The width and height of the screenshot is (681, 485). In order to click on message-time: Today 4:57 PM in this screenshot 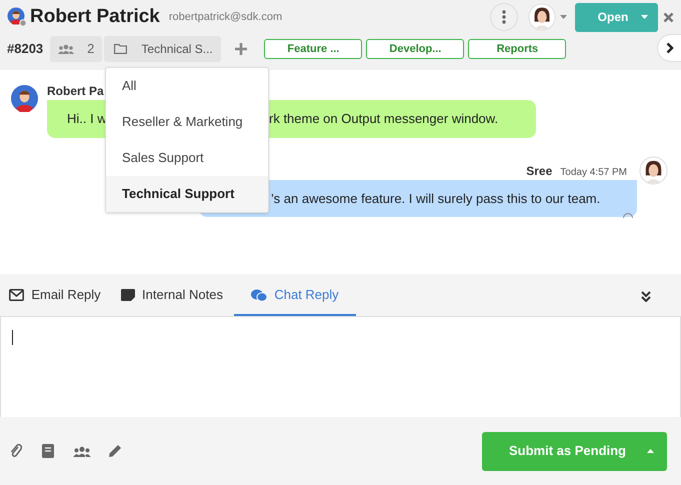, I will do `click(593, 173)`.